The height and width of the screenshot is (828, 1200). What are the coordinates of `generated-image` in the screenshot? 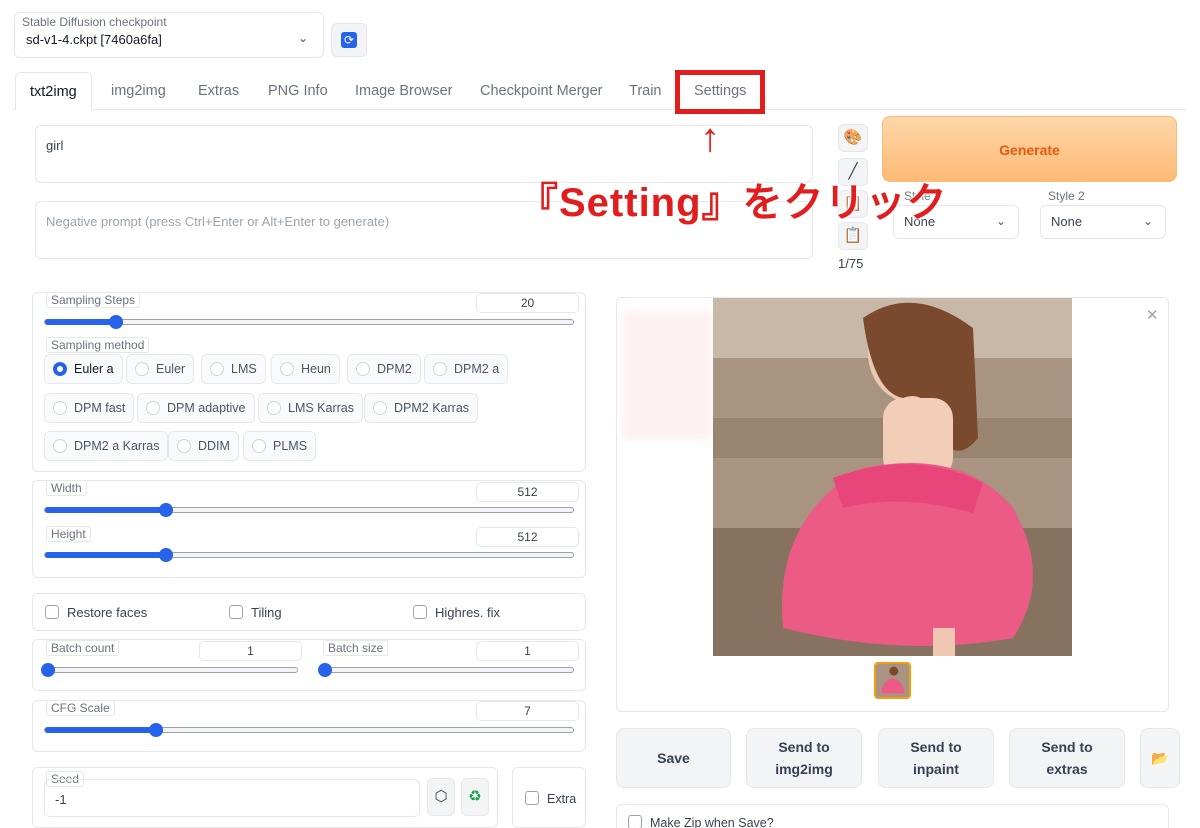 It's located at (892, 477).